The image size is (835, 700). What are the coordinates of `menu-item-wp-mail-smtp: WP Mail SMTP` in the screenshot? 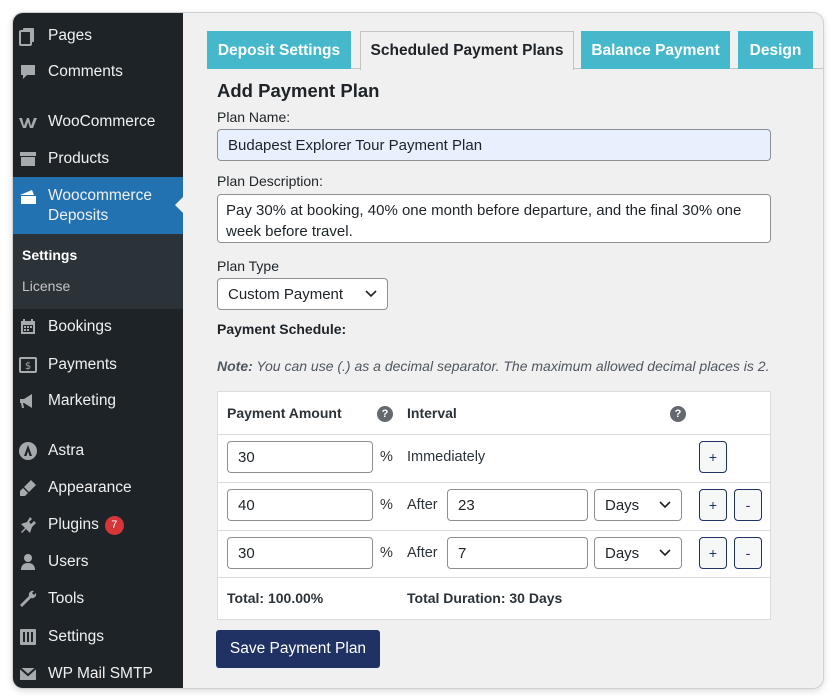 It's located at (98, 672).